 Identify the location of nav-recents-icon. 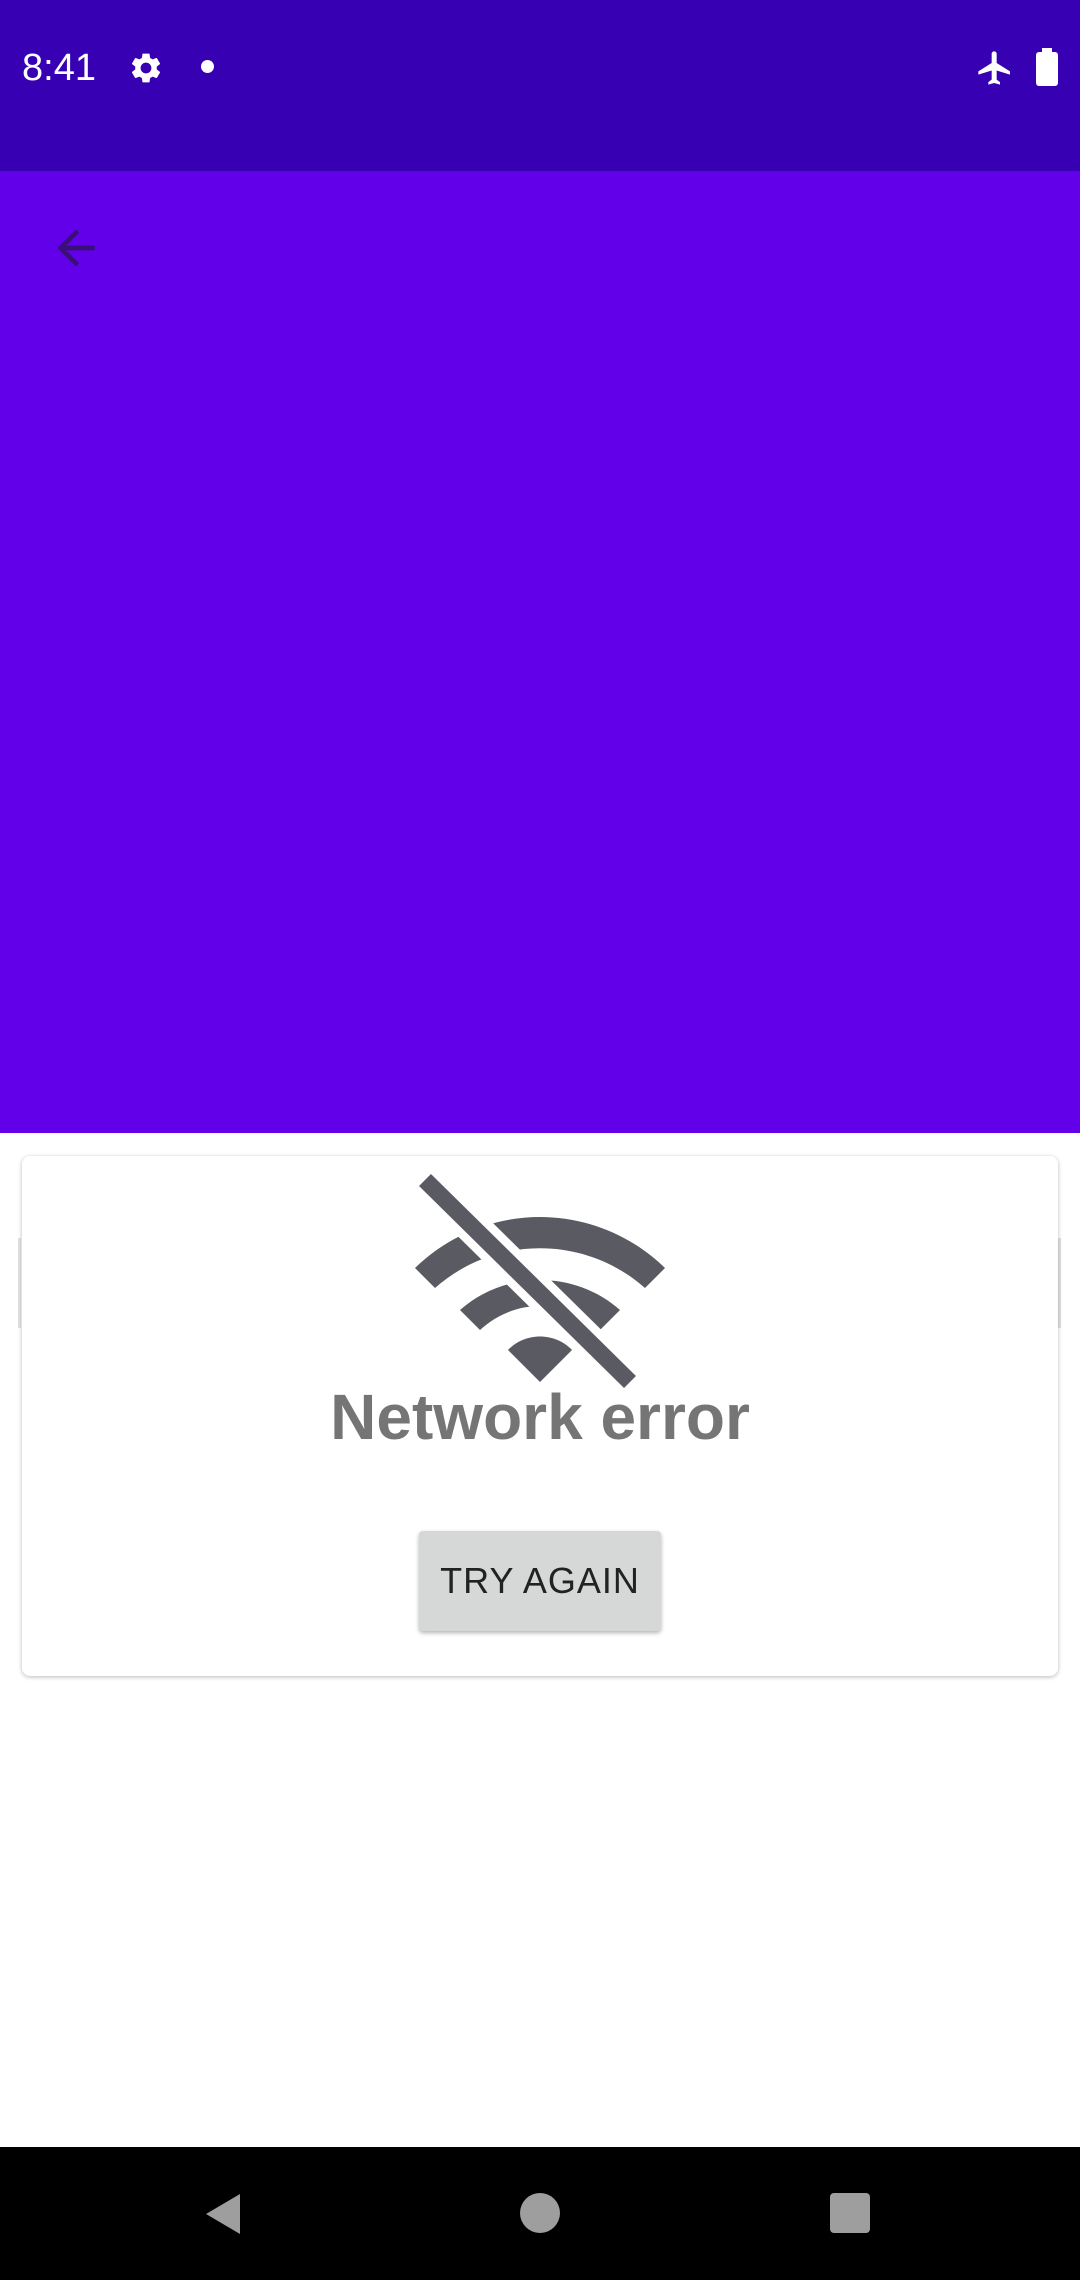
(850, 2213).